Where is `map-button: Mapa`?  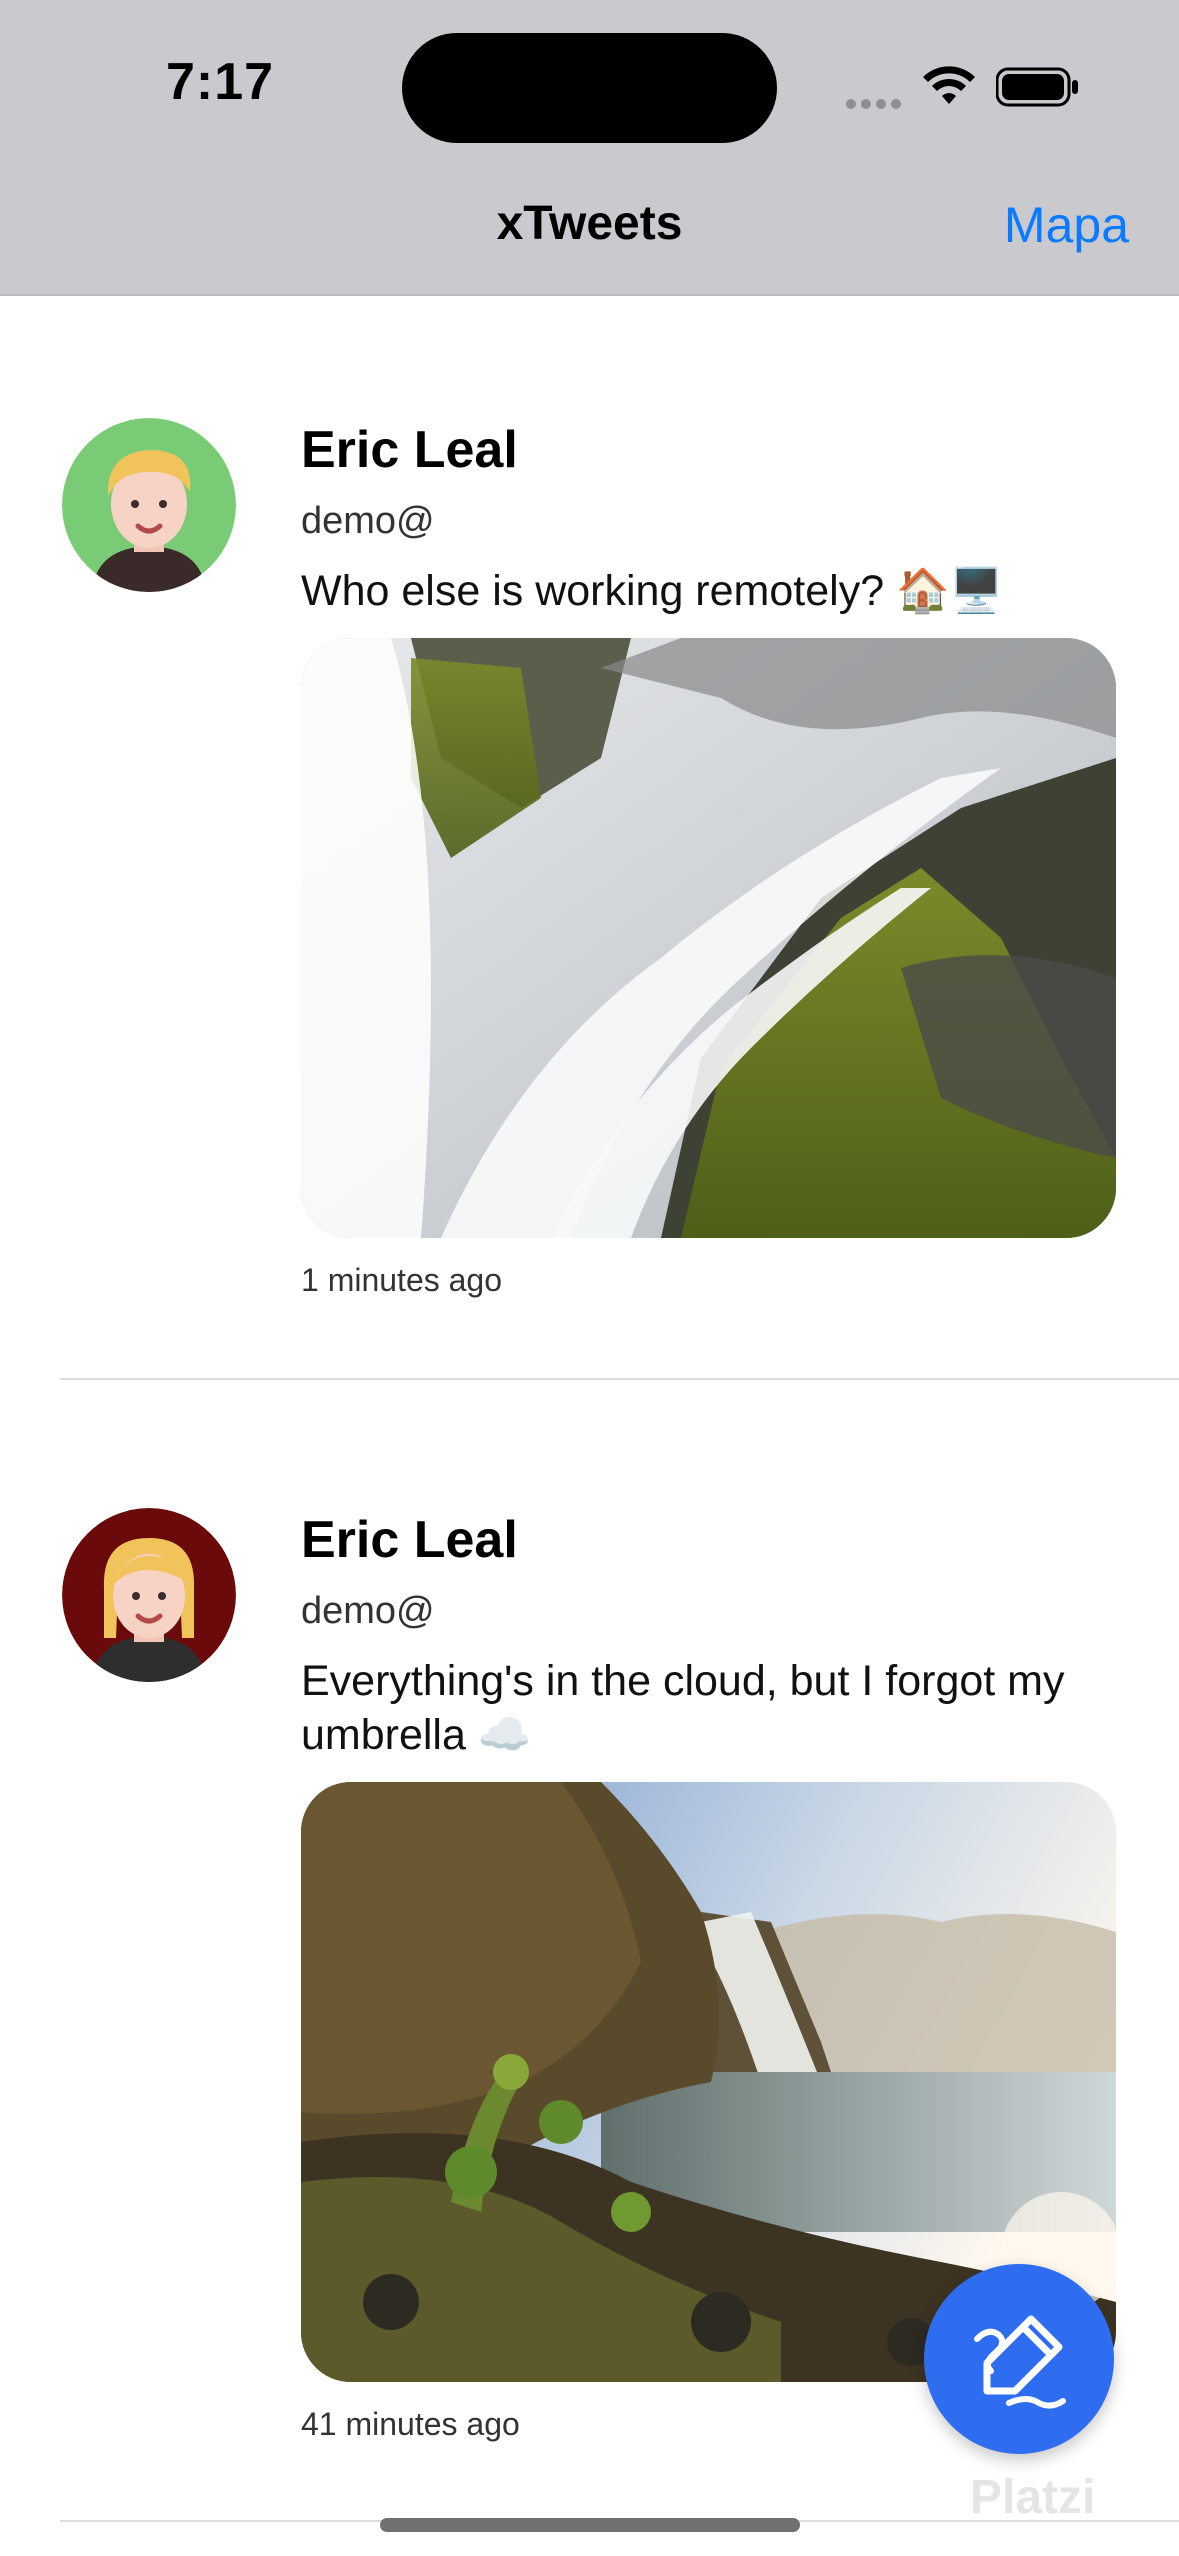
map-button: Mapa is located at coordinates (1066, 225).